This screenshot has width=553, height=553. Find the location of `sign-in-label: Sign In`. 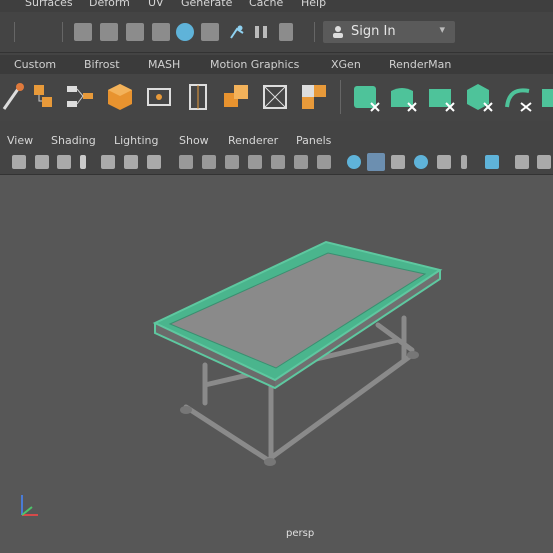

sign-in-label: Sign In is located at coordinates (373, 31).